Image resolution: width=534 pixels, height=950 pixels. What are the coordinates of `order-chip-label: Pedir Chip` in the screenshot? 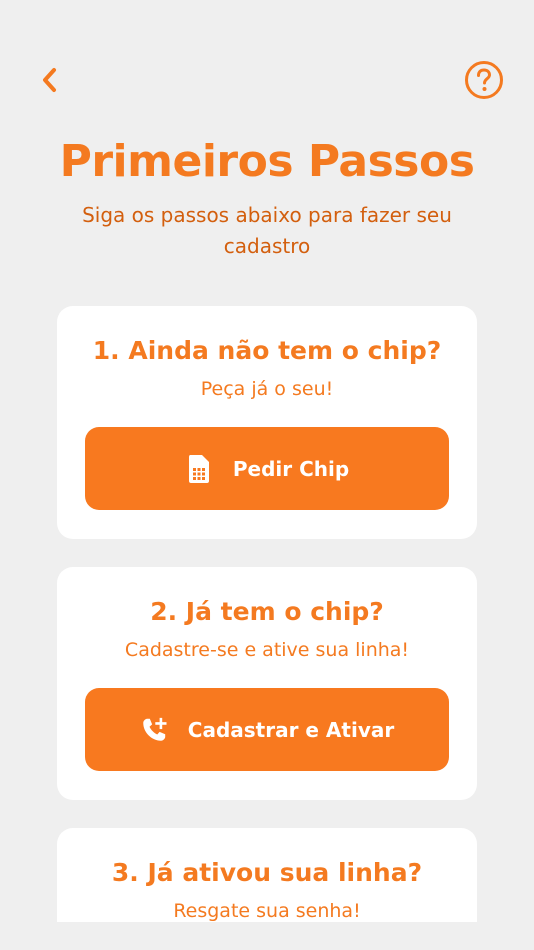 It's located at (291, 468).